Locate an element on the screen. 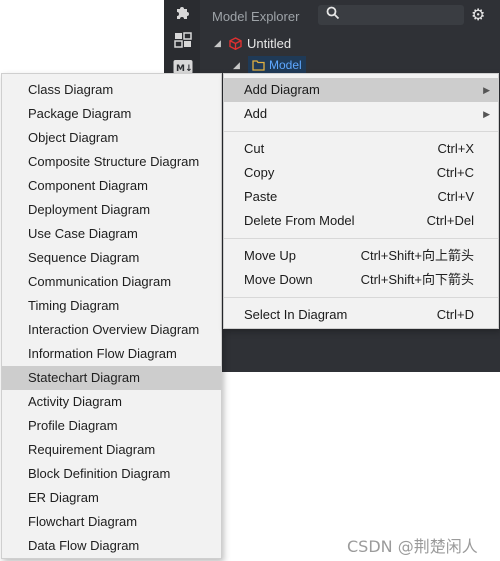 This screenshot has width=500, height=561. search-icon is located at coordinates (333, 14).